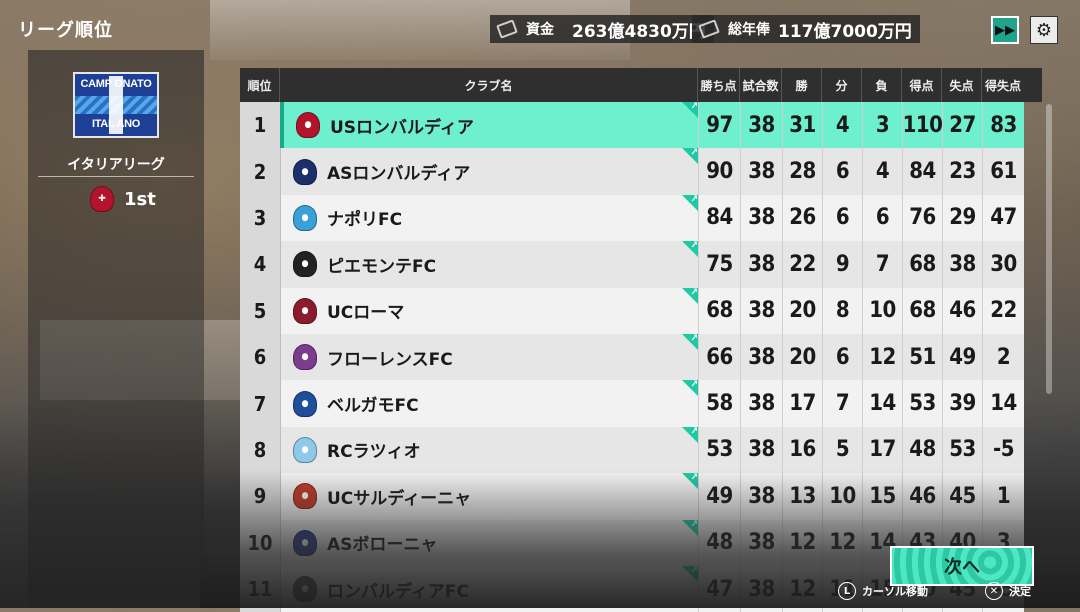  Describe the element at coordinates (123, 199) in the screenshot. I see `user-club-rank: ✚ 1st` at that location.